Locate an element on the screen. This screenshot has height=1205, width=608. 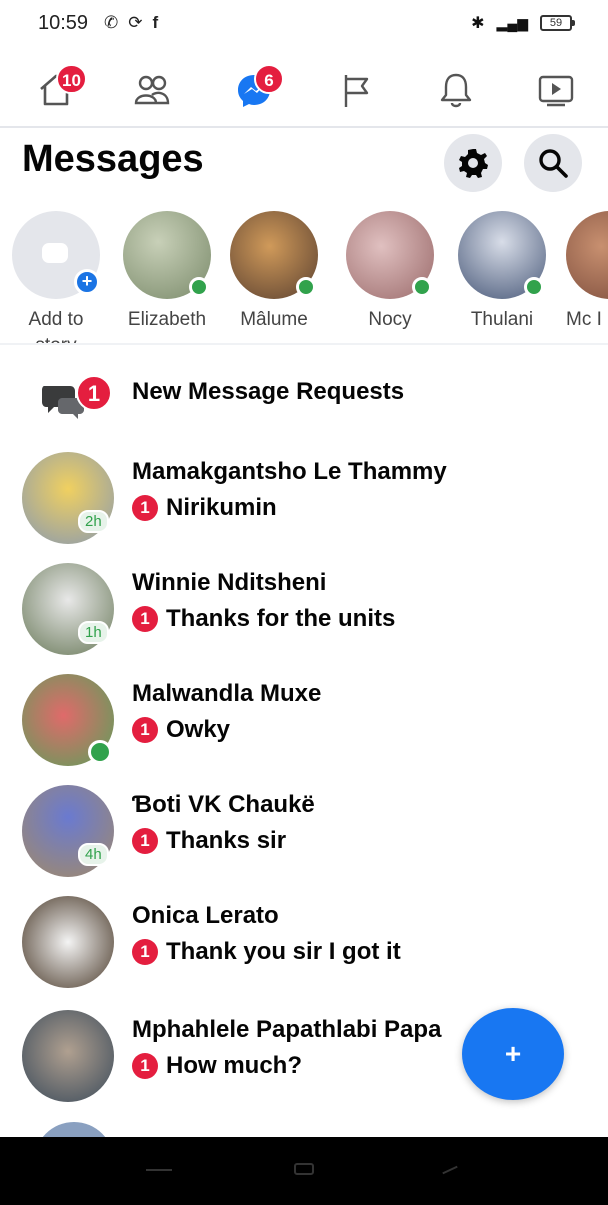
settings-button is located at coordinates (473, 163).